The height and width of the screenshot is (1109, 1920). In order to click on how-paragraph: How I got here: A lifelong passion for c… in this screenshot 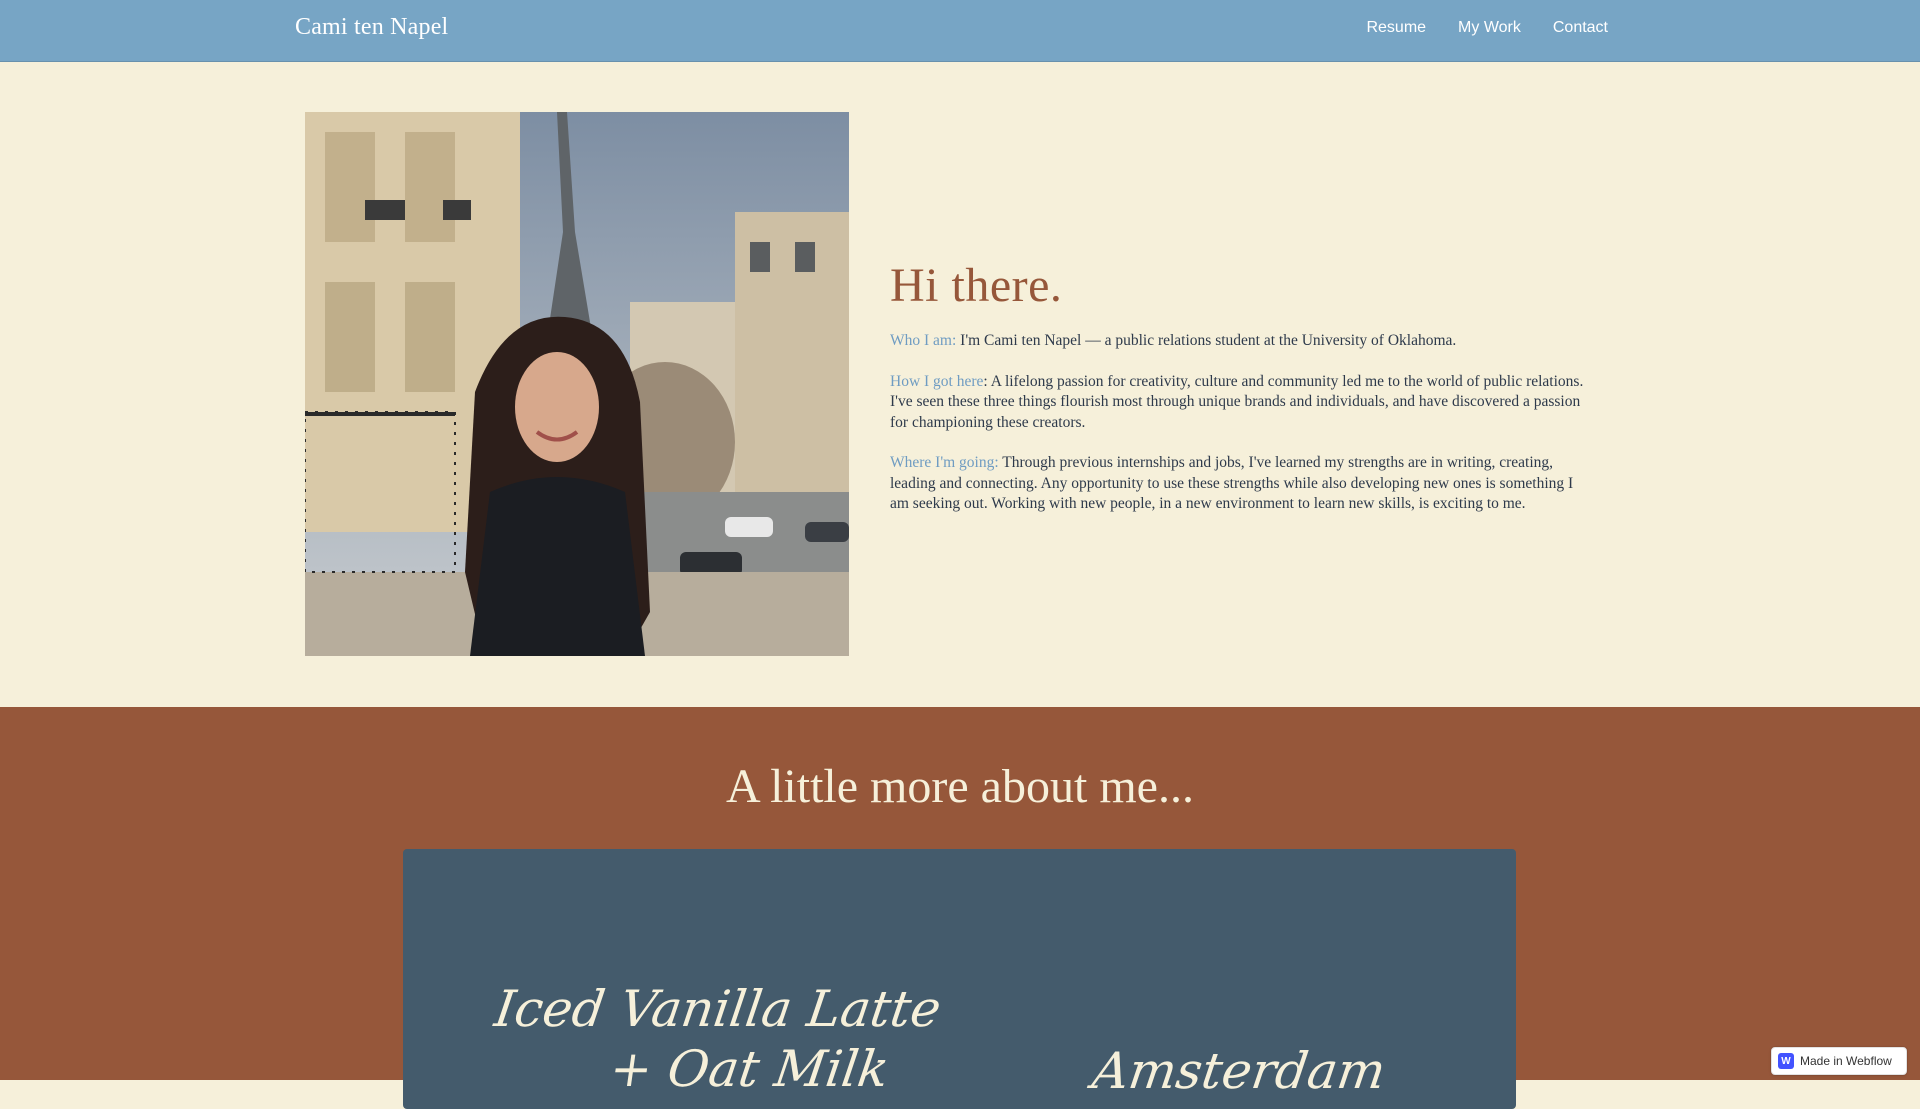, I will do `click(1240, 403)`.